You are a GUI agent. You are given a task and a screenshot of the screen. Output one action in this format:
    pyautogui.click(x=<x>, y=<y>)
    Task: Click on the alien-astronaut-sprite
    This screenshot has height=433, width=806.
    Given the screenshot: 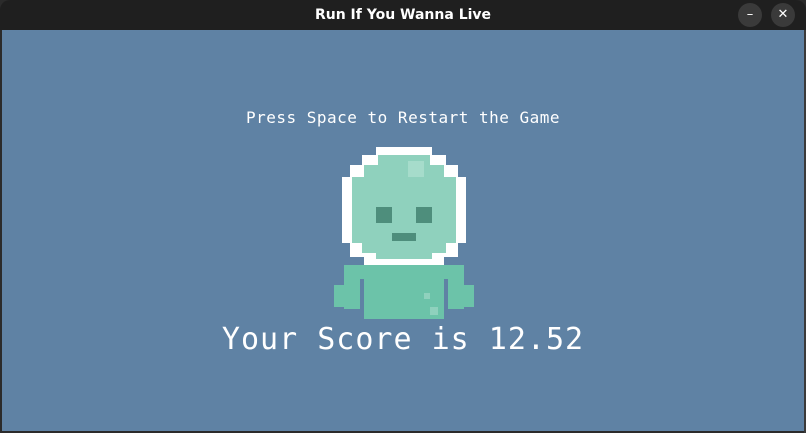 What is the action you would take?
    pyautogui.click(x=404, y=233)
    